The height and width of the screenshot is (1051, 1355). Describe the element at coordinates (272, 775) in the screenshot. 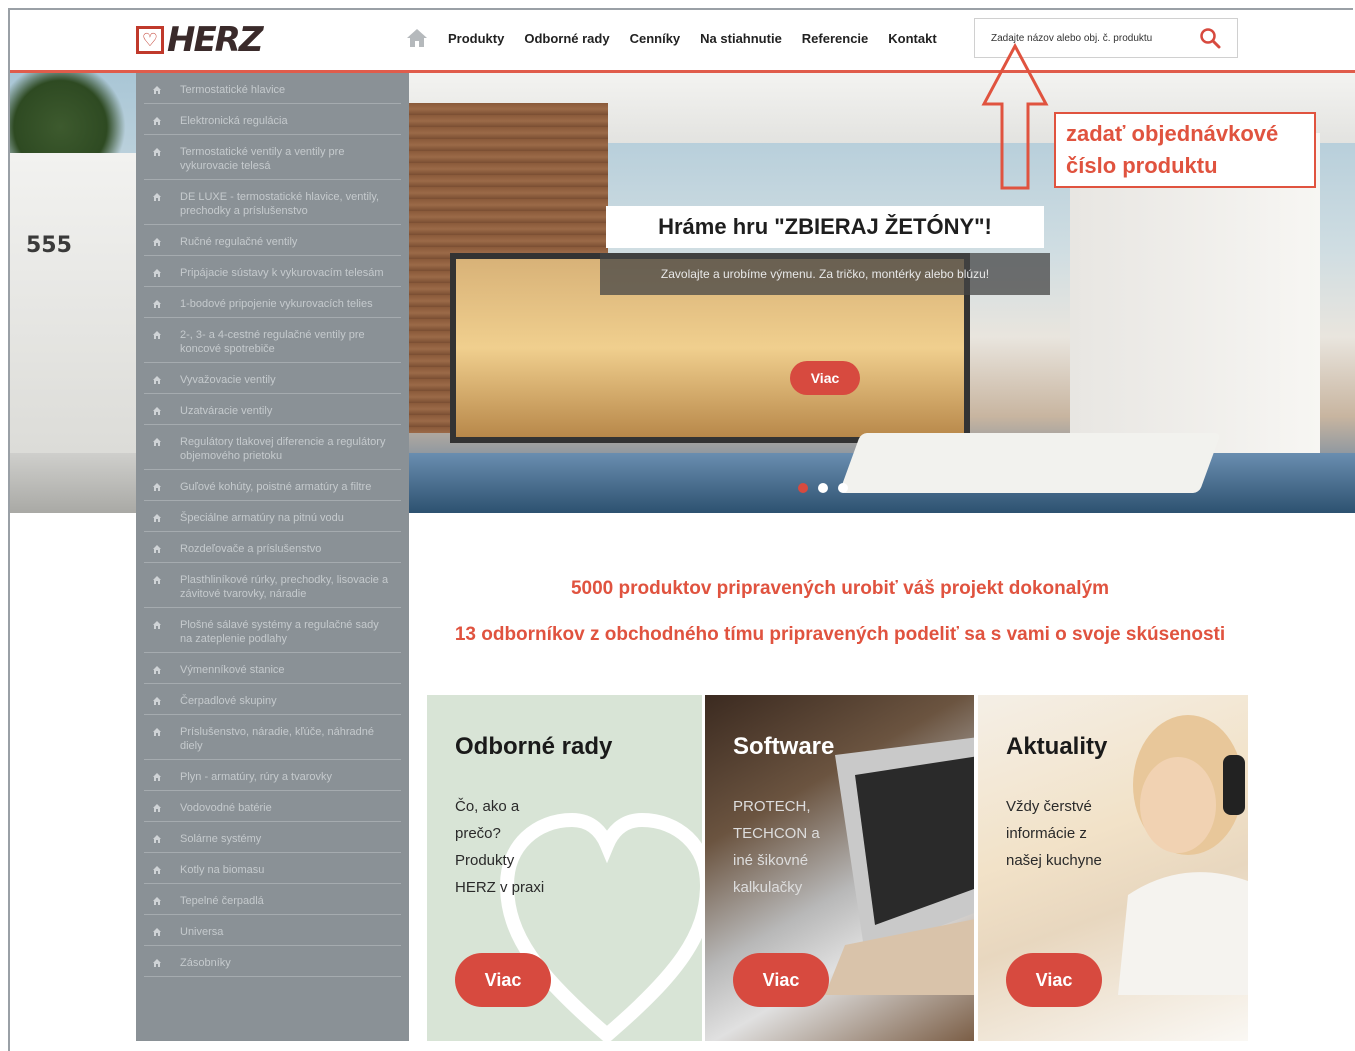

I see `sidebar-item: Plyn - armatúry, rúry a tvarovky` at that location.